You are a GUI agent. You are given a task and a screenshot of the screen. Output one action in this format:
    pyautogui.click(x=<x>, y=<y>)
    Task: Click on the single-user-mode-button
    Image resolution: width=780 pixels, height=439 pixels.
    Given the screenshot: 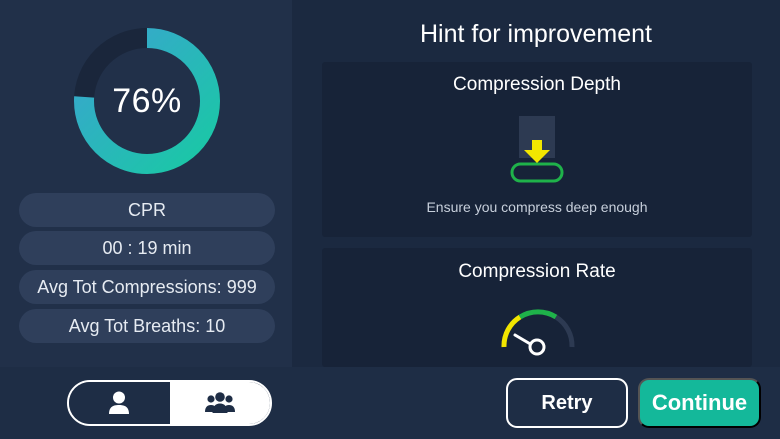 What is the action you would take?
    pyautogui.click(x=119, y=403)
    